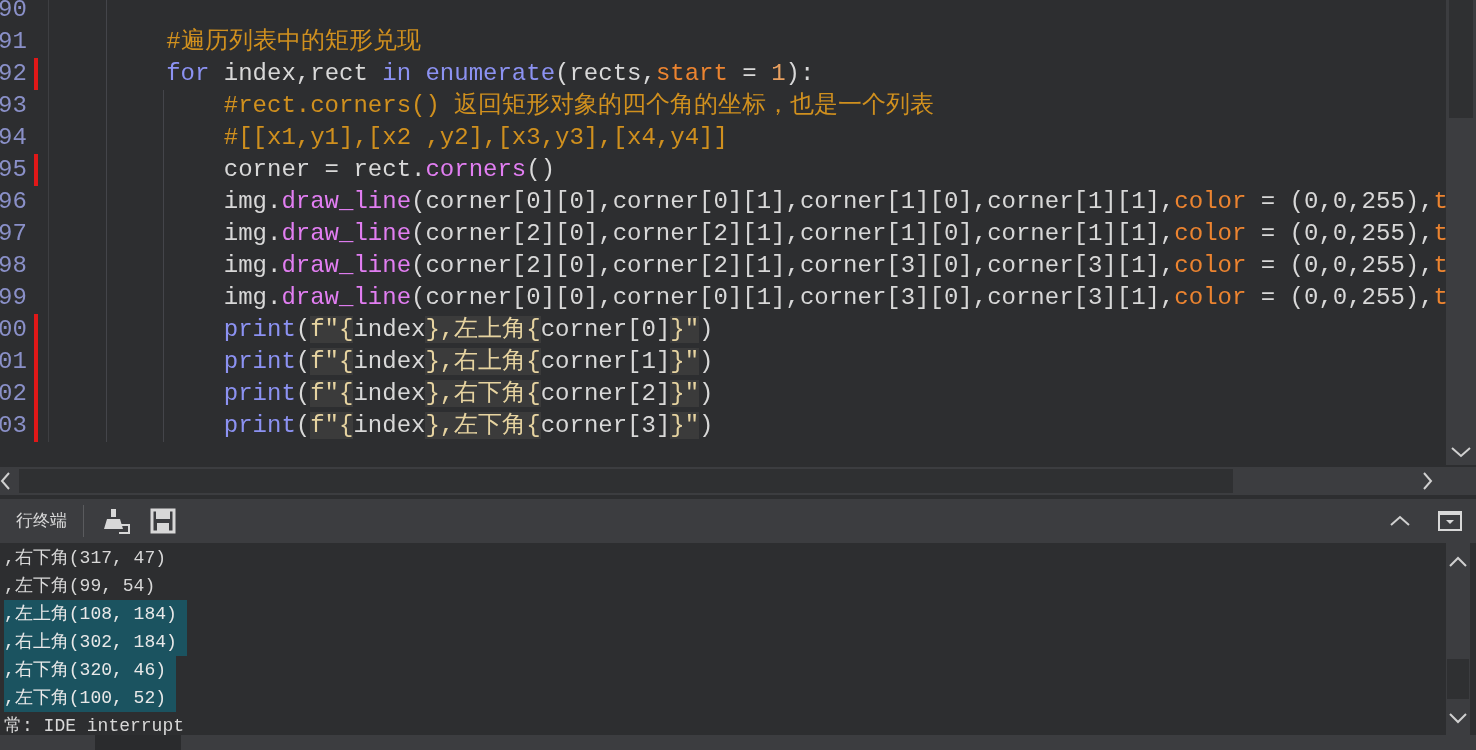  What do you see at coordinates (13, 106) in the screenshot?
I see `line-number: 93` at bounding box center [13, 106].